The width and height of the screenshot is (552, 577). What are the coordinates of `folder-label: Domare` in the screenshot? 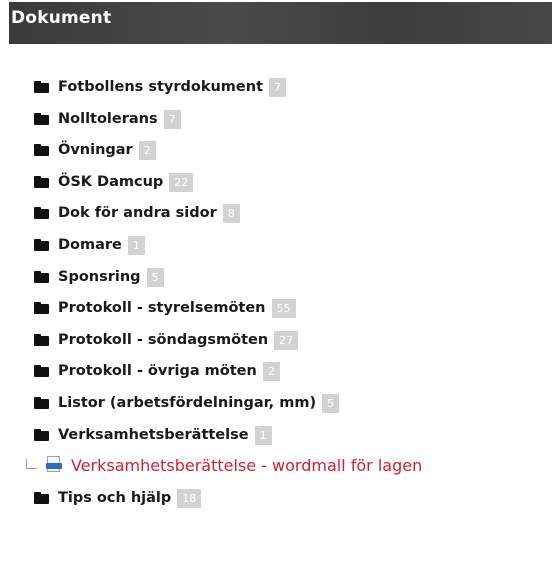 It's located at (90, 245).